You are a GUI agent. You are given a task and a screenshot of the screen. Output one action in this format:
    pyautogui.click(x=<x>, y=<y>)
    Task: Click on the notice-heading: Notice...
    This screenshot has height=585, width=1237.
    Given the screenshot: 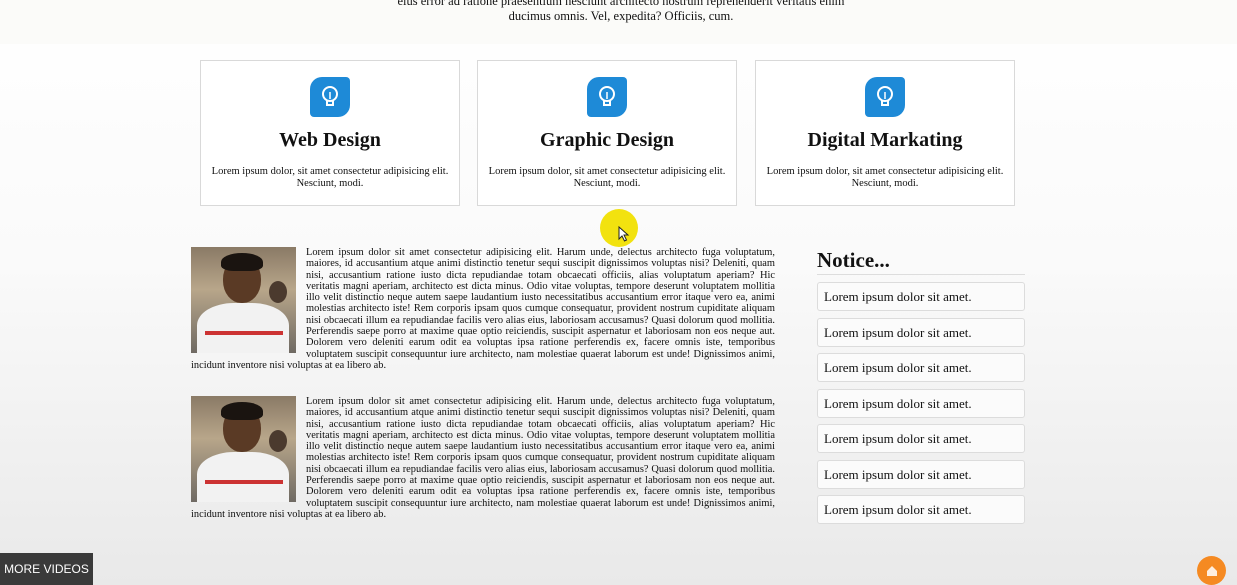 What is the action you would take?
    pyautogui.click(x=853, y=260)
    